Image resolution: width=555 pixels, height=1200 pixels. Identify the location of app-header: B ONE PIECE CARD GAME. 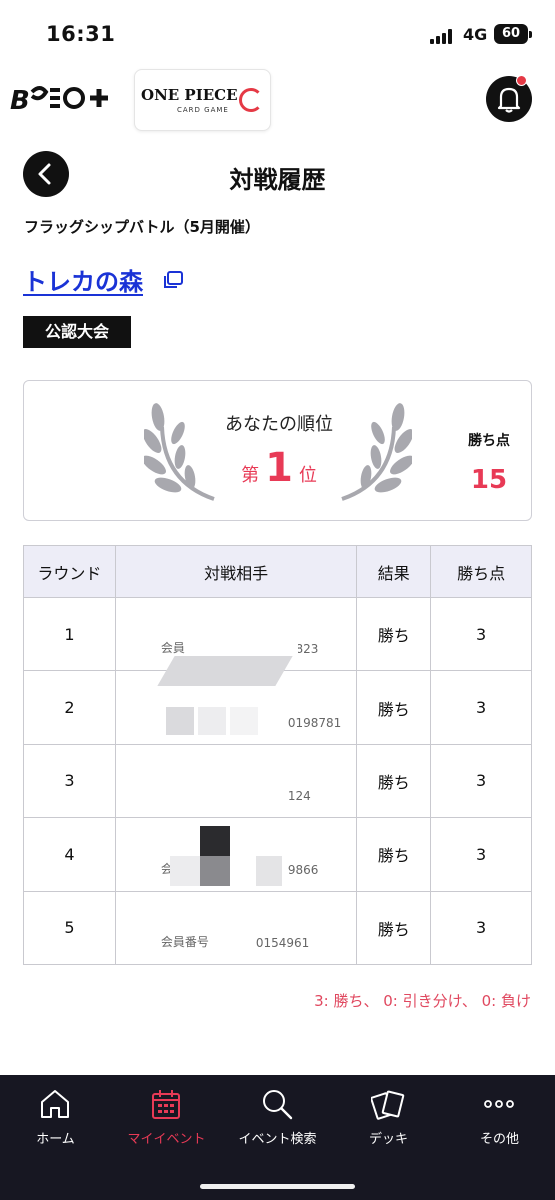
(277, 98).